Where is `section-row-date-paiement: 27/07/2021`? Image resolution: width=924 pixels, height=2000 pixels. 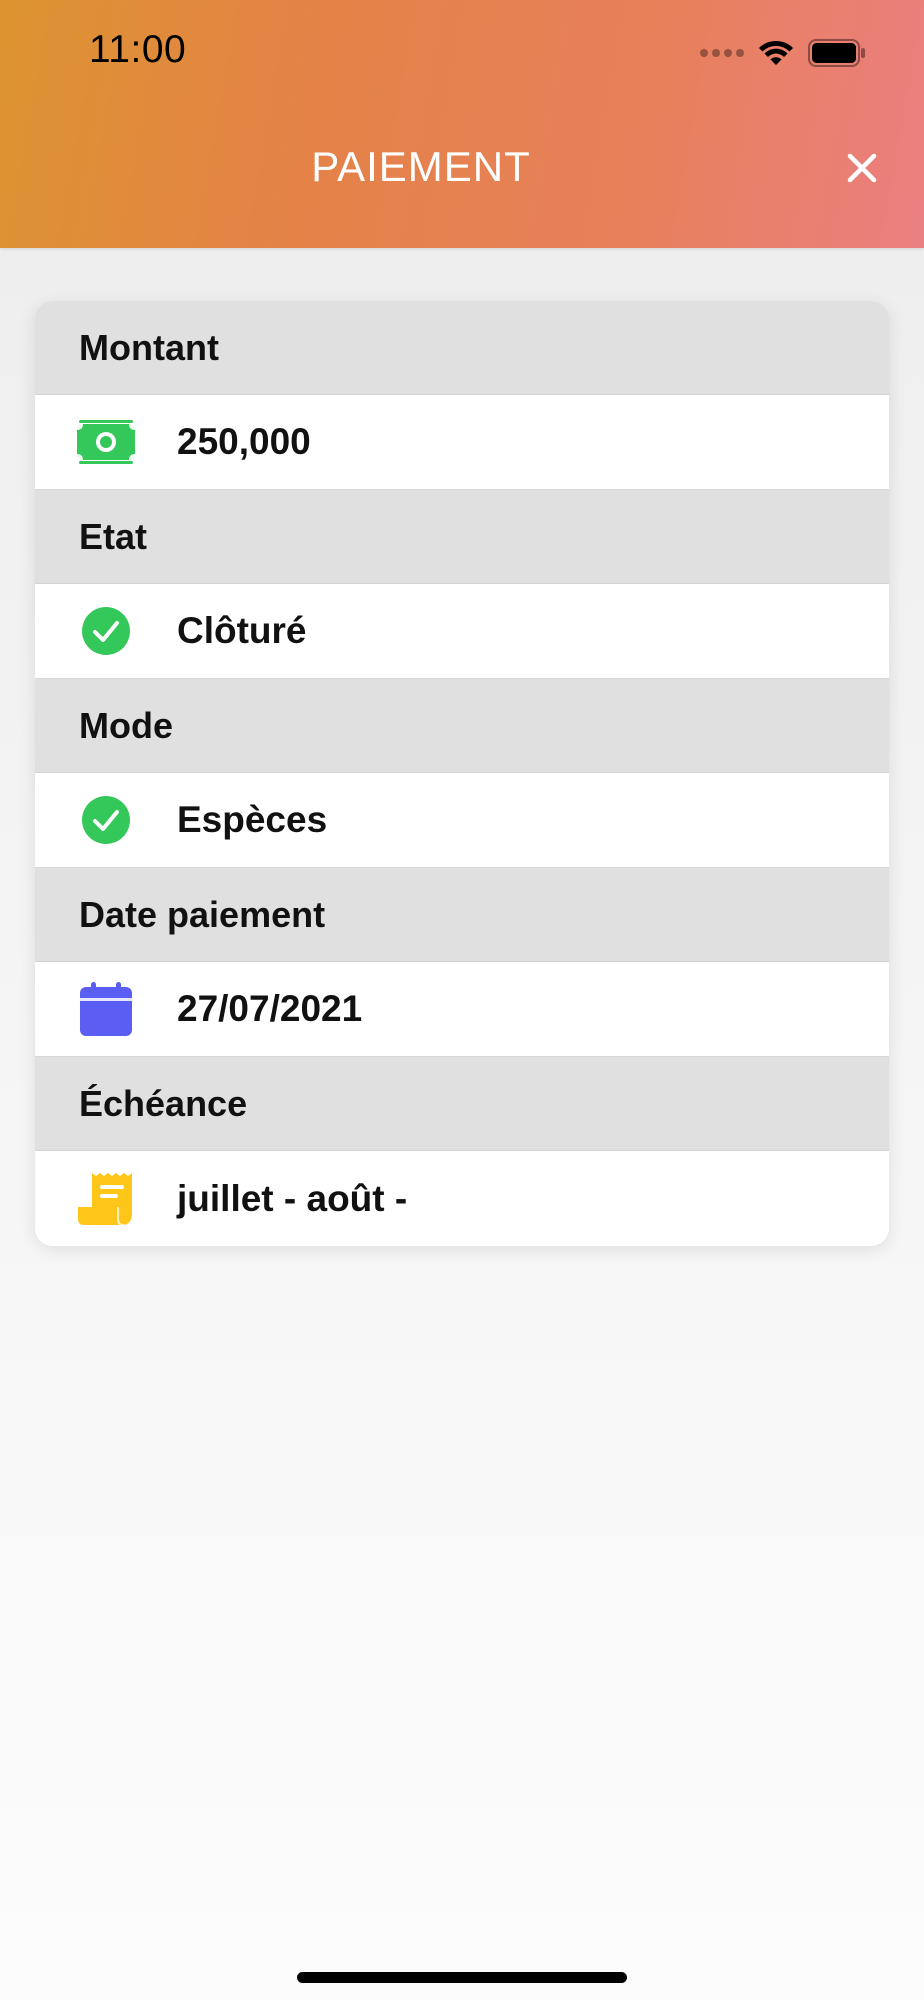 section-row-date-paiement: 27/07/2021 is located at coordinates (462, 1009).